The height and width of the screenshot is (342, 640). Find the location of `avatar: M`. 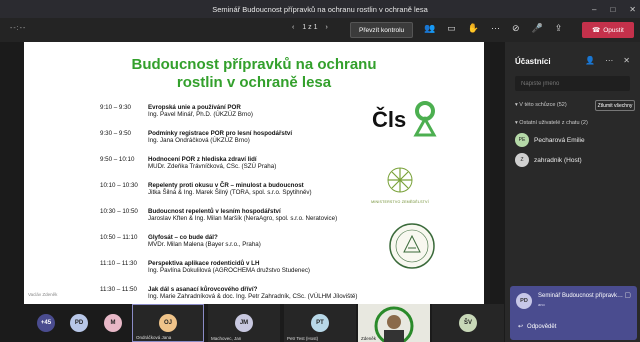

avatar: M is located at coordinates (113, 323).